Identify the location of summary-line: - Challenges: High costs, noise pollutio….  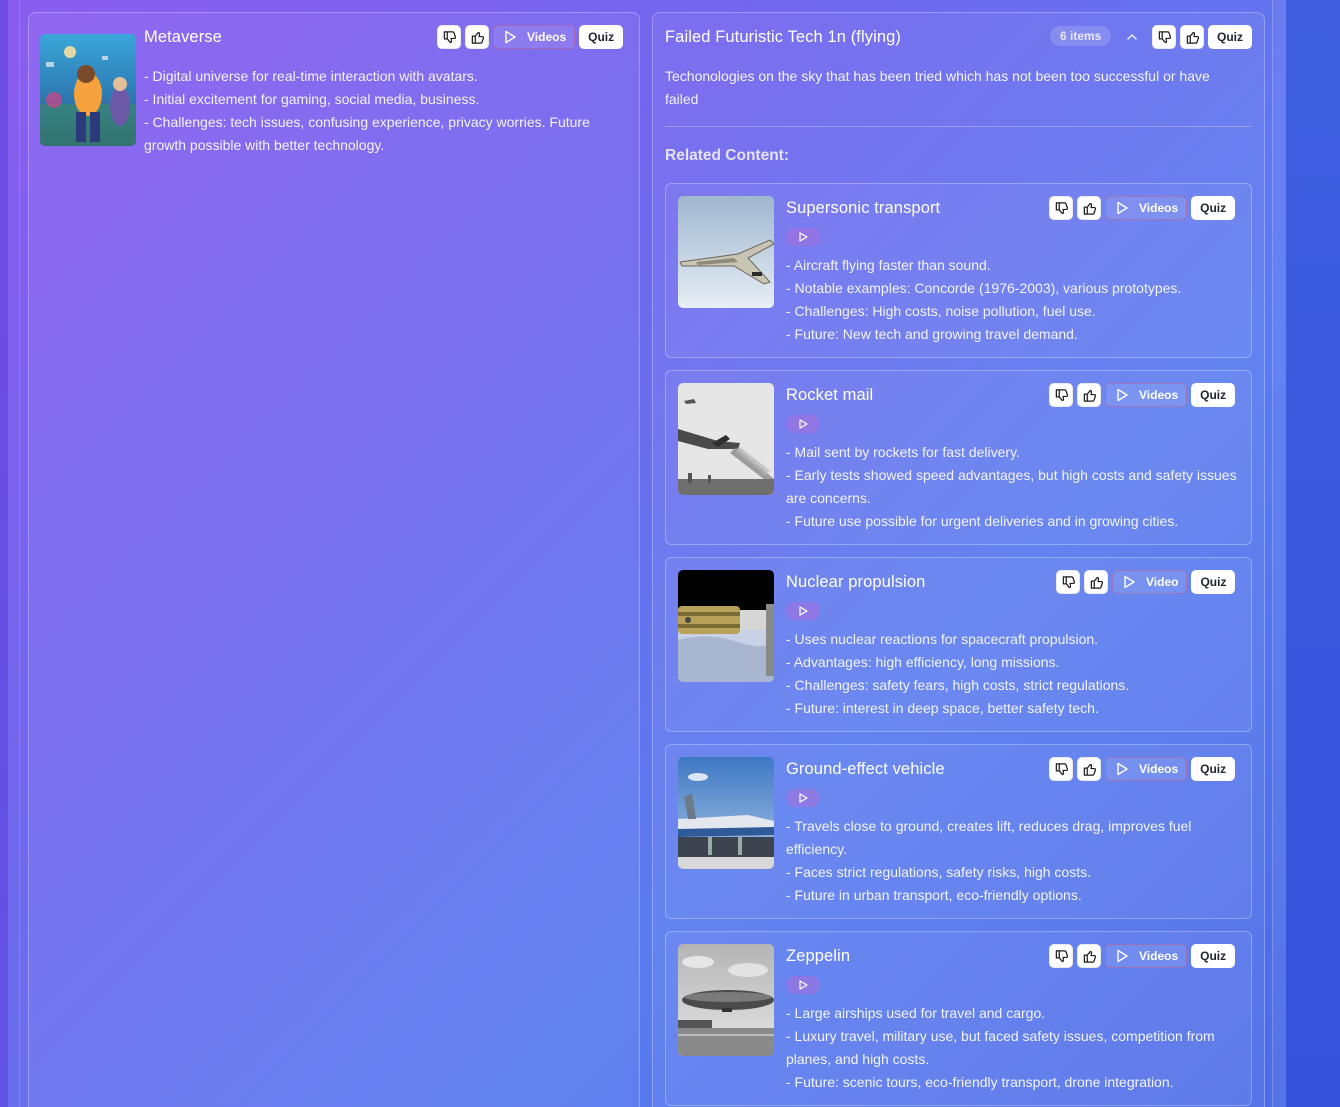
(941, 311).